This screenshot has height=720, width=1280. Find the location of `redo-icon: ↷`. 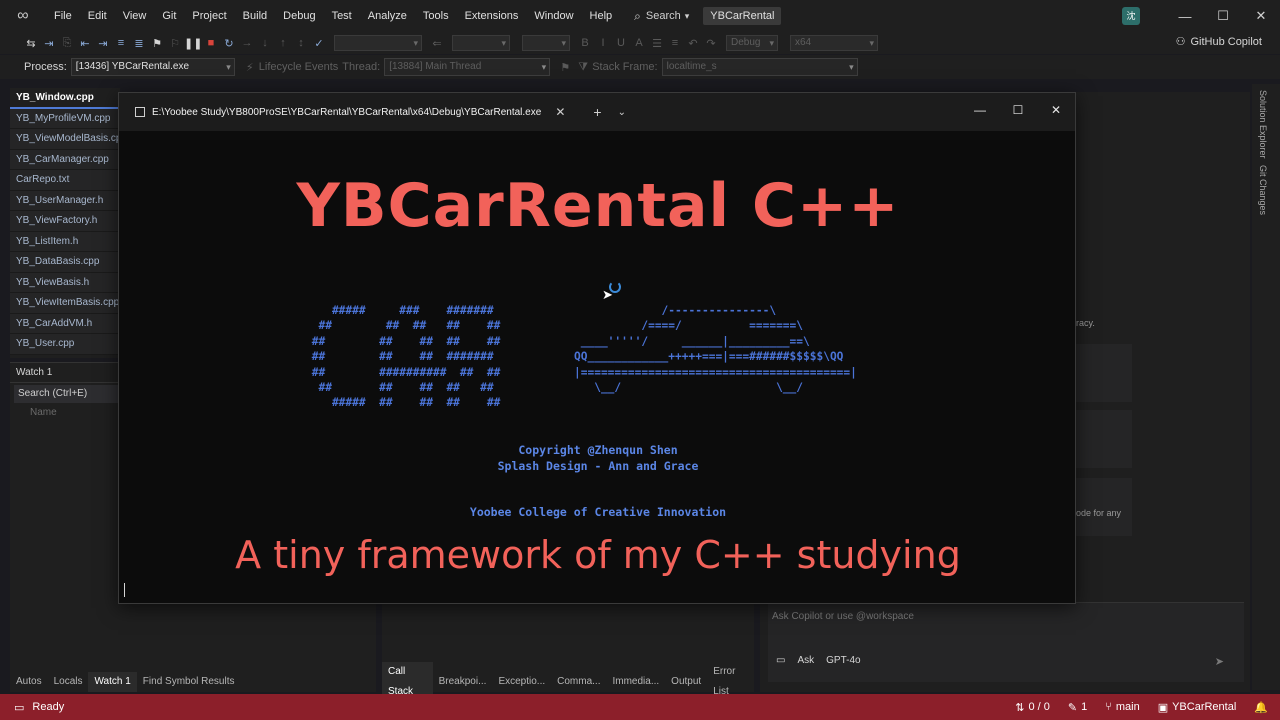

redo-icon: ↷ is located at coordinates (711, 43).